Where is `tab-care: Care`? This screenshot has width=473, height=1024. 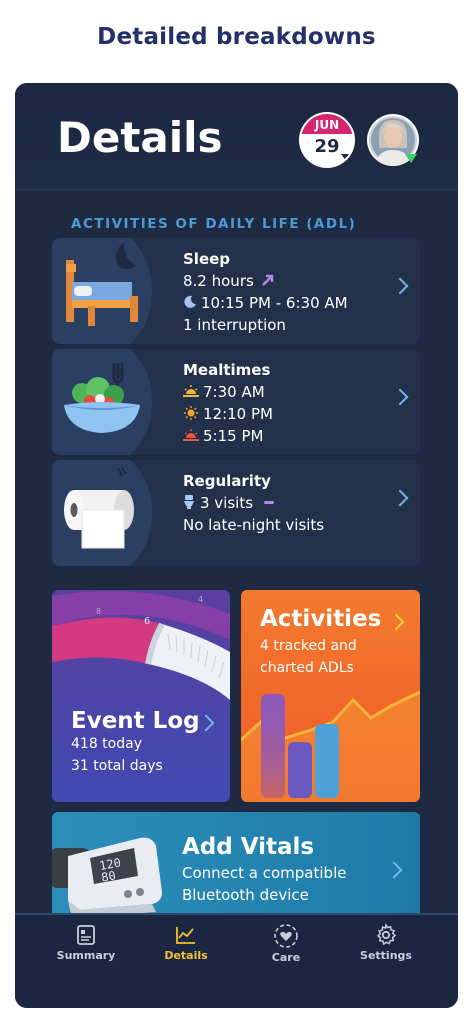 tab-care: Care is located at coordinates (286, 943).